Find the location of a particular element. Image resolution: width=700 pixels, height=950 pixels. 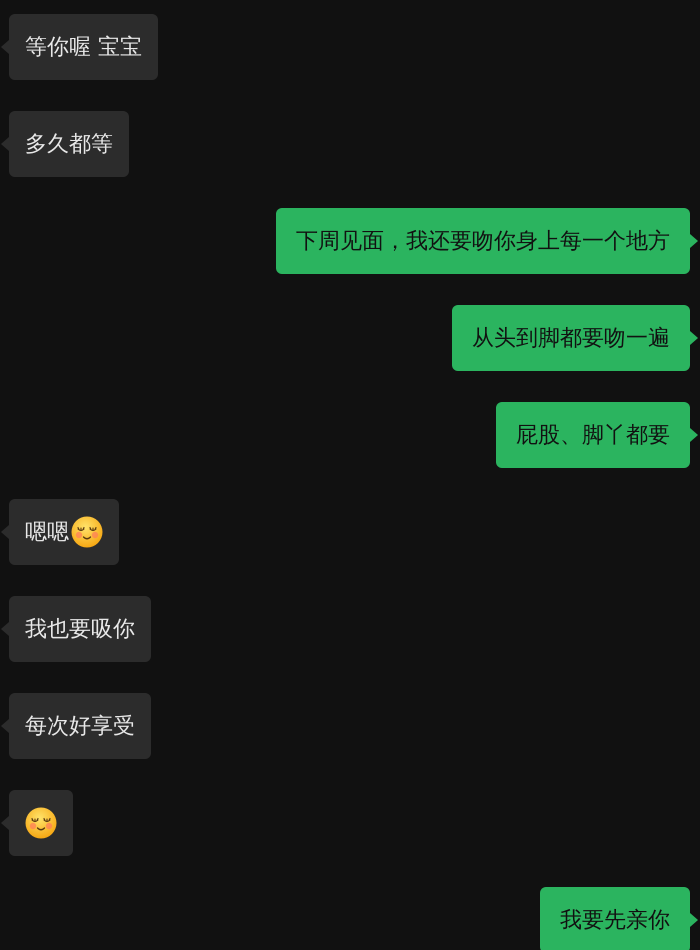

message-text: 多久都等 is located at coordinates (69, 144).